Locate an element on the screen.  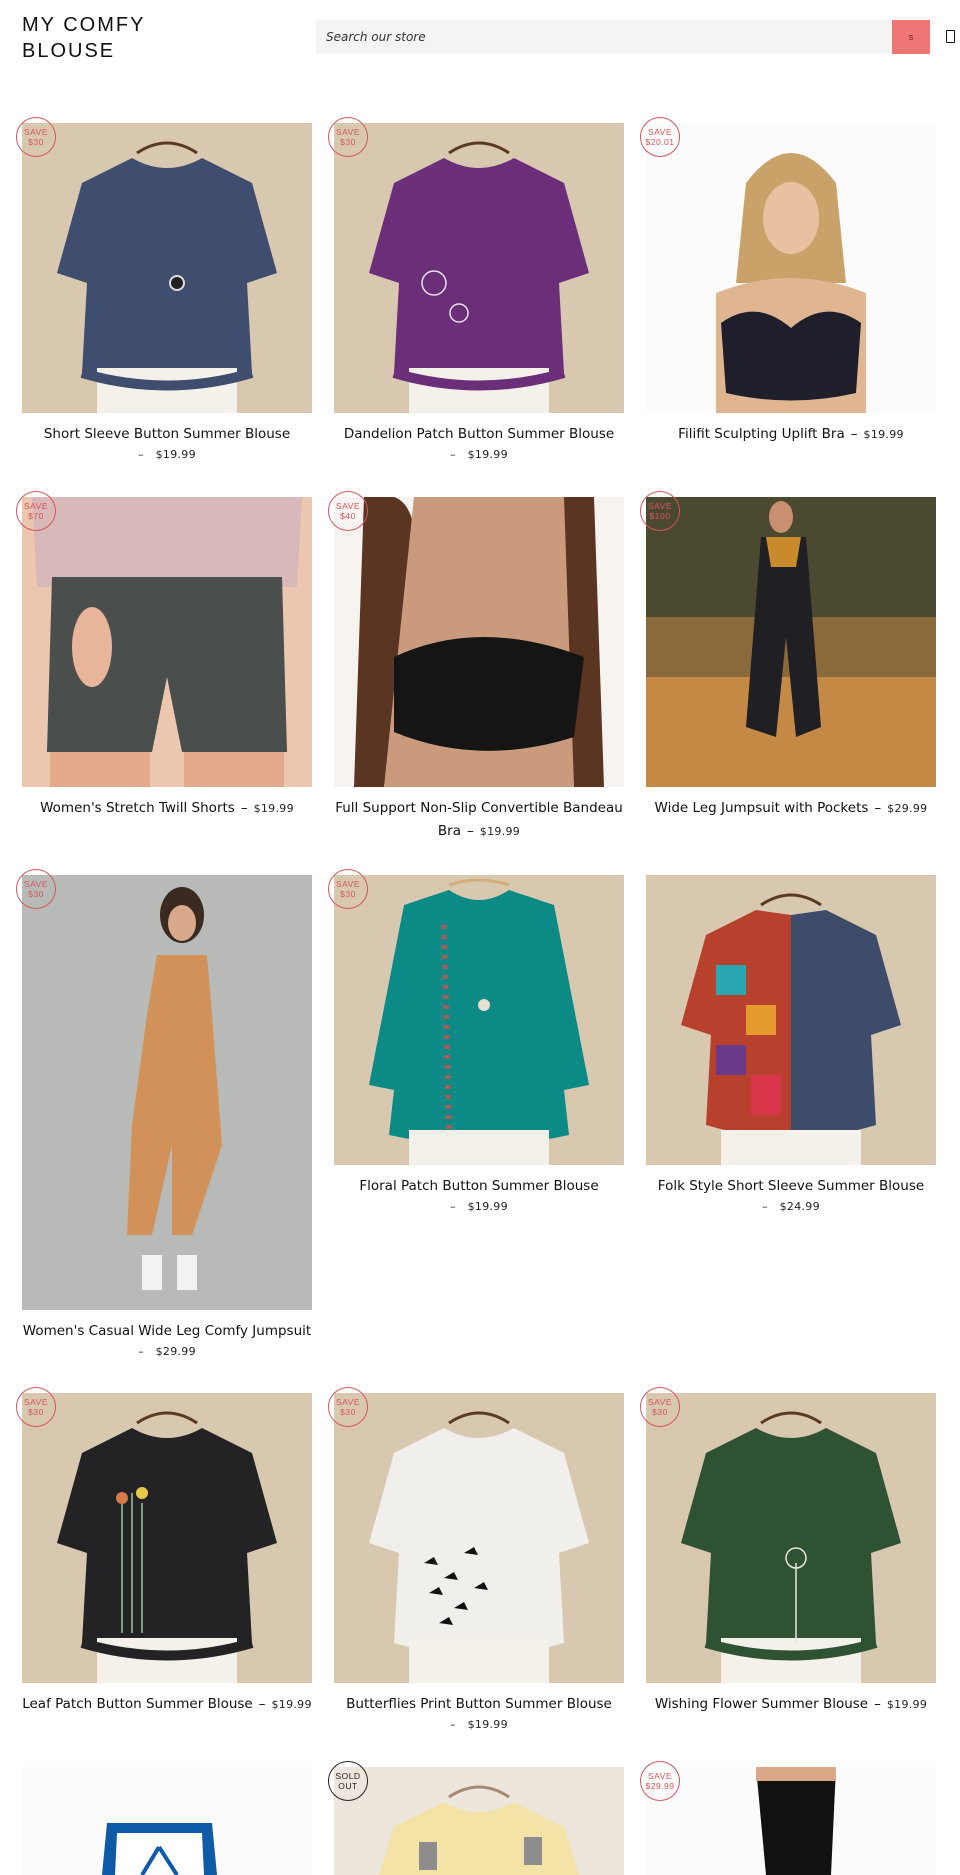
product-price-line: – $24.99 is located at coordinates (791, 1207).